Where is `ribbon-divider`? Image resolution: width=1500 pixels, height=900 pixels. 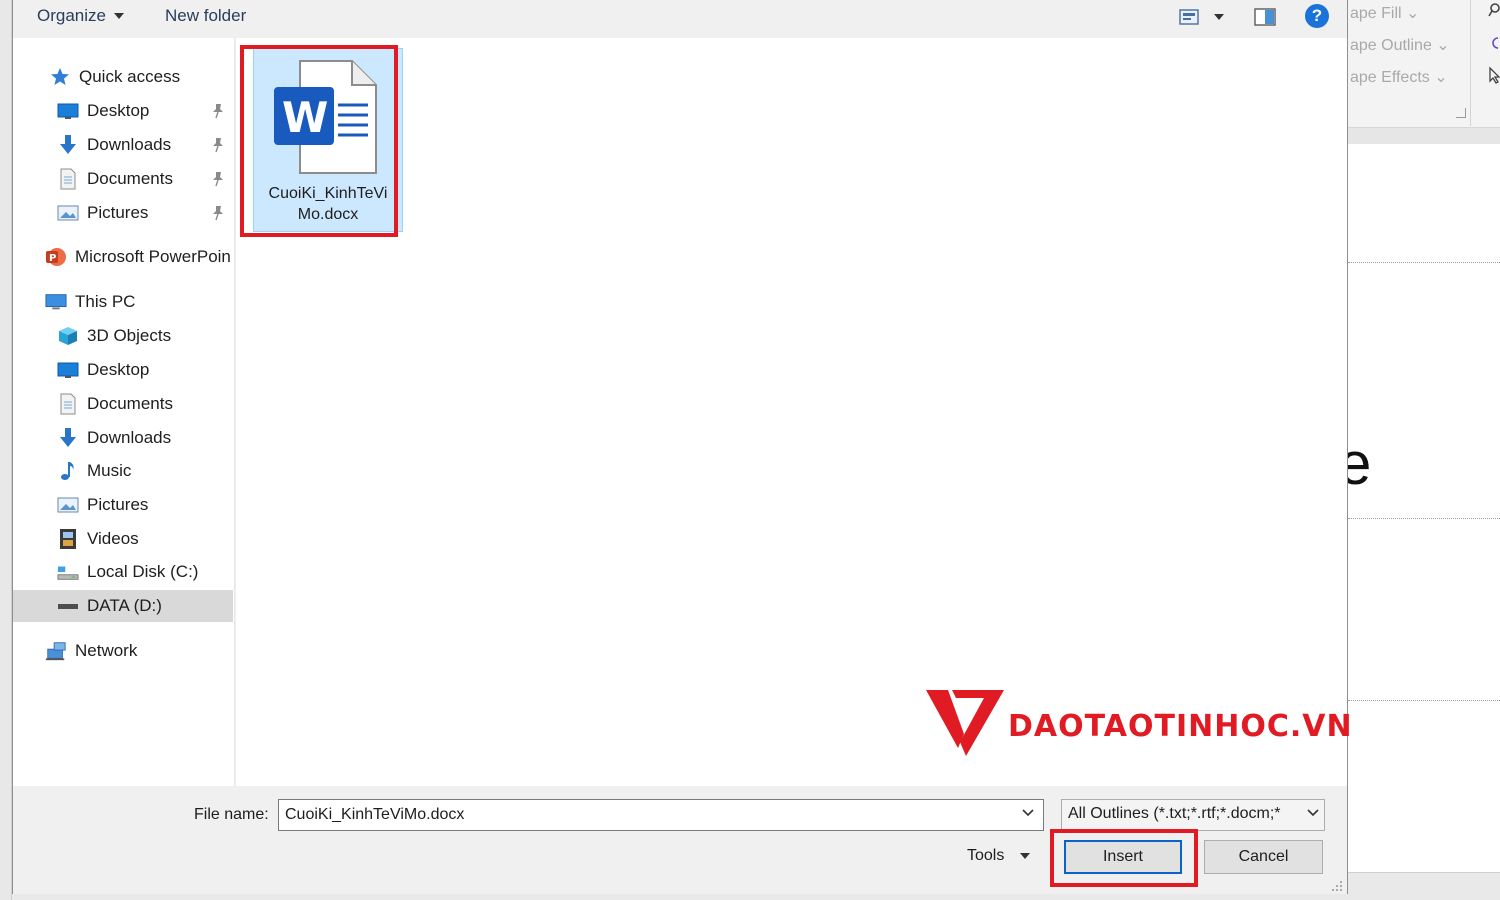
ribbon-divider is located at coordinates (1470, 63).